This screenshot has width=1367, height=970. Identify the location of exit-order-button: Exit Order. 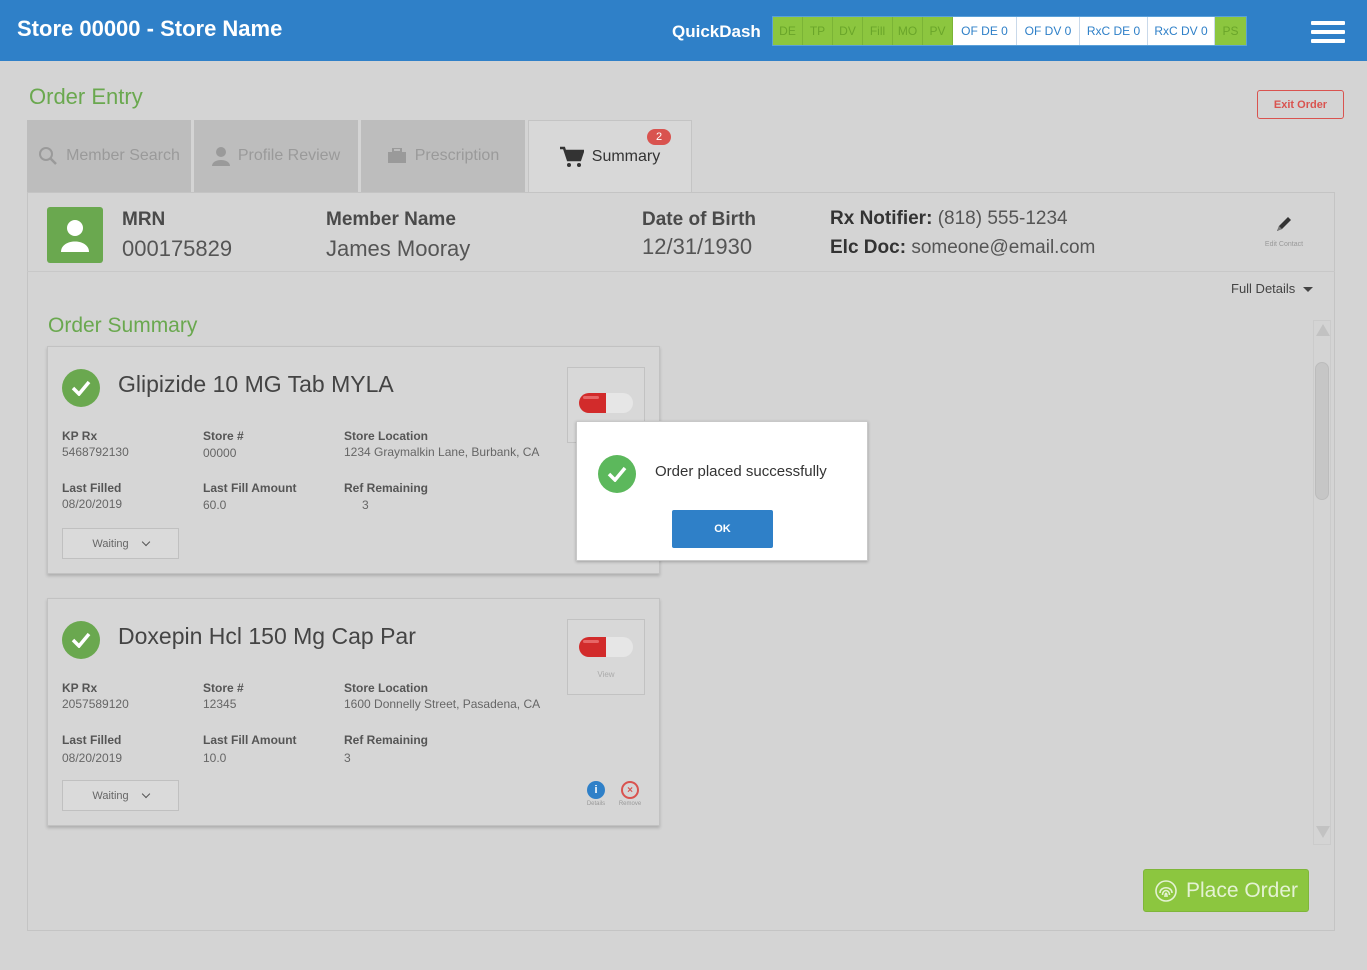
(1300, 104).